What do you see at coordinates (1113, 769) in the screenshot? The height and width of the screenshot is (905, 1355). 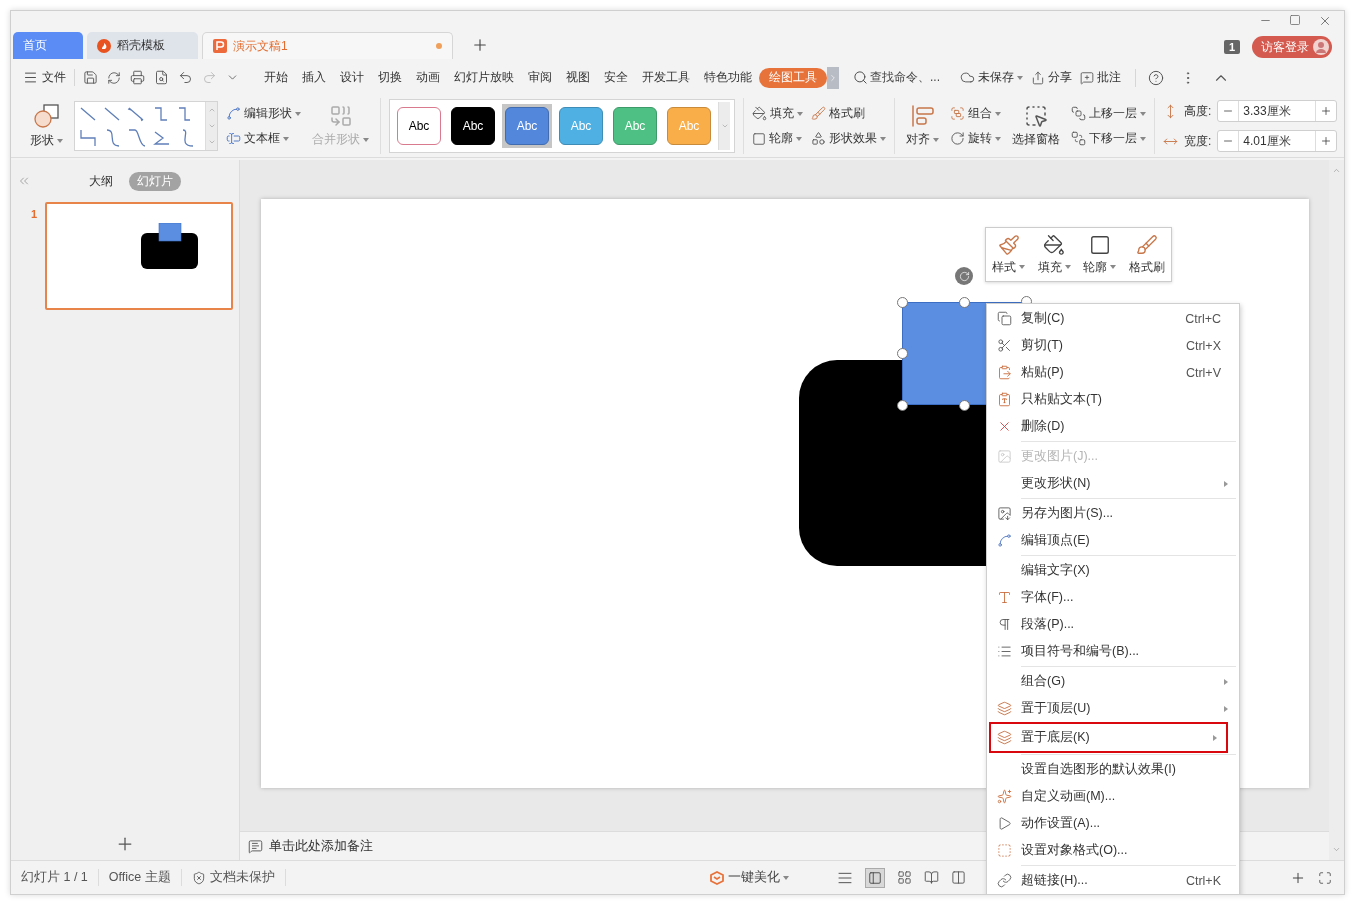 I see `context-menu-item: 设置自选图形的默认效果(I)` at bounding box center [1113, 769].